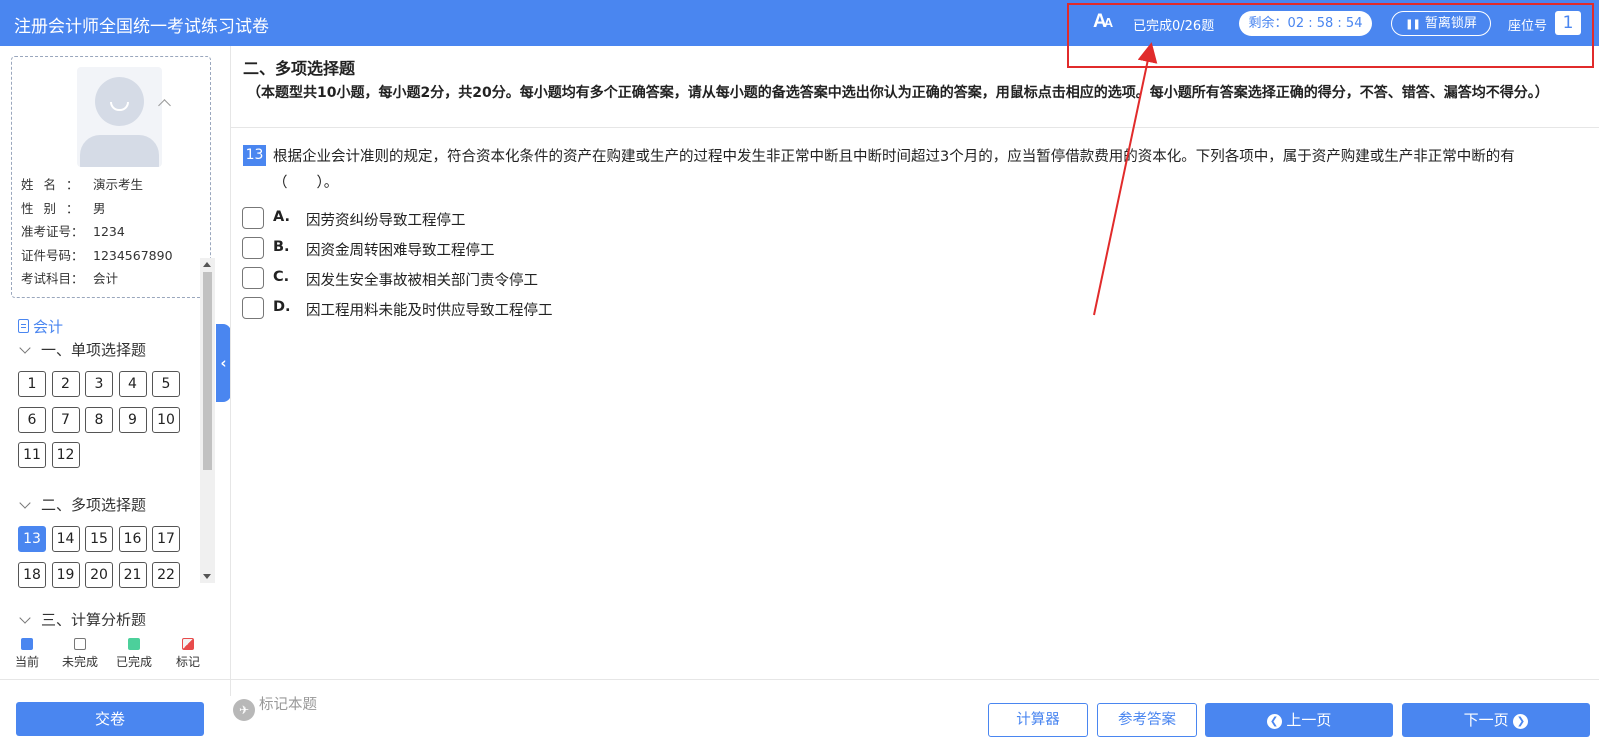  What do you see at coordinates (1268, 23) in the screenshot?
I see `timer-label: 剩余：` at bounding box center [1268, 23].